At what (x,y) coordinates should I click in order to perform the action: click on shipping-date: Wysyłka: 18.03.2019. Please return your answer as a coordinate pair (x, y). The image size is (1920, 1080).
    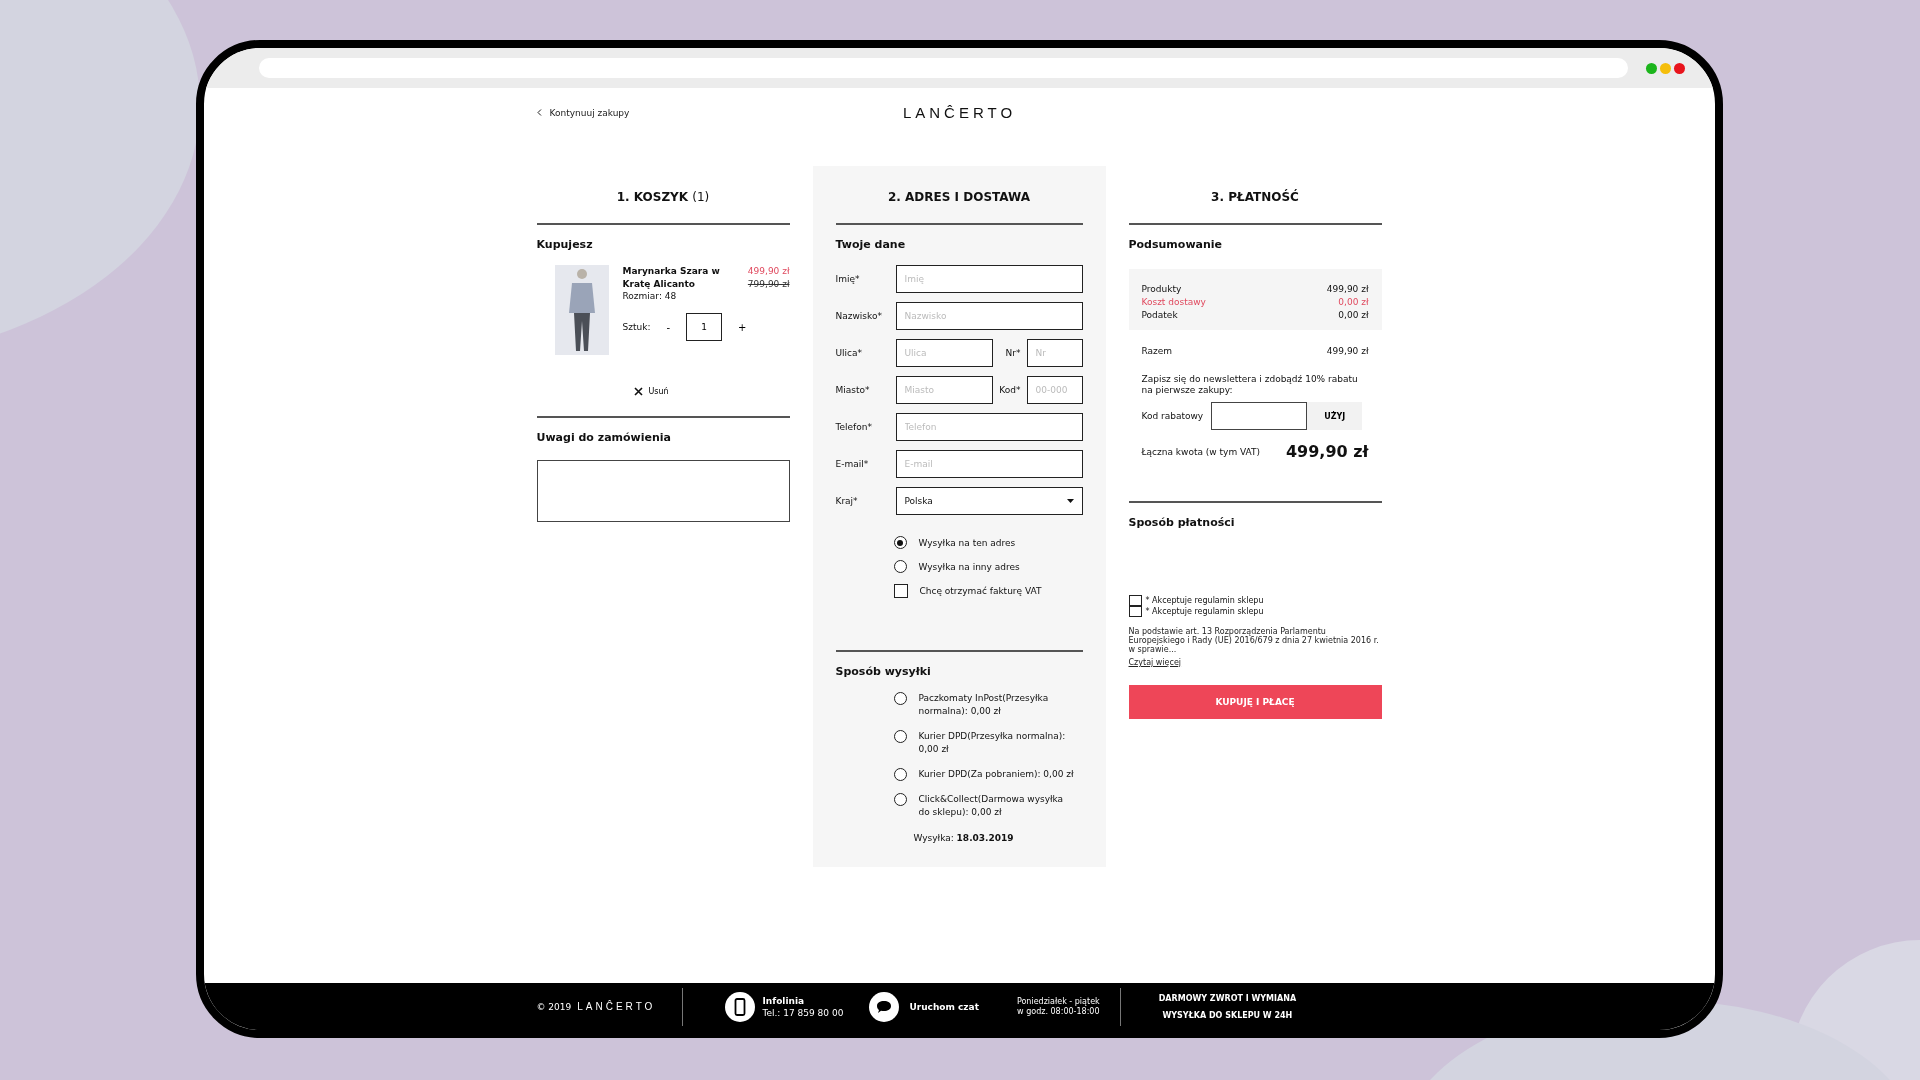
    Looking at the image, I should click on (964, 838).